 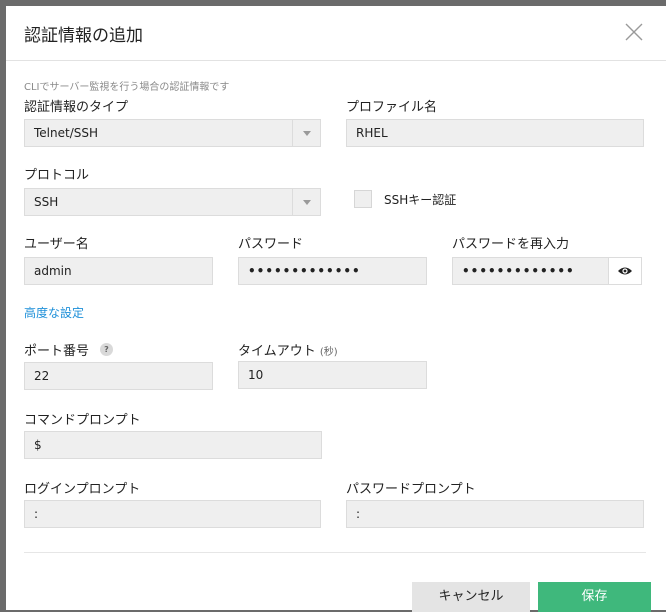 I want to click on protocol-value: SSH, so click(x=46, y=202).